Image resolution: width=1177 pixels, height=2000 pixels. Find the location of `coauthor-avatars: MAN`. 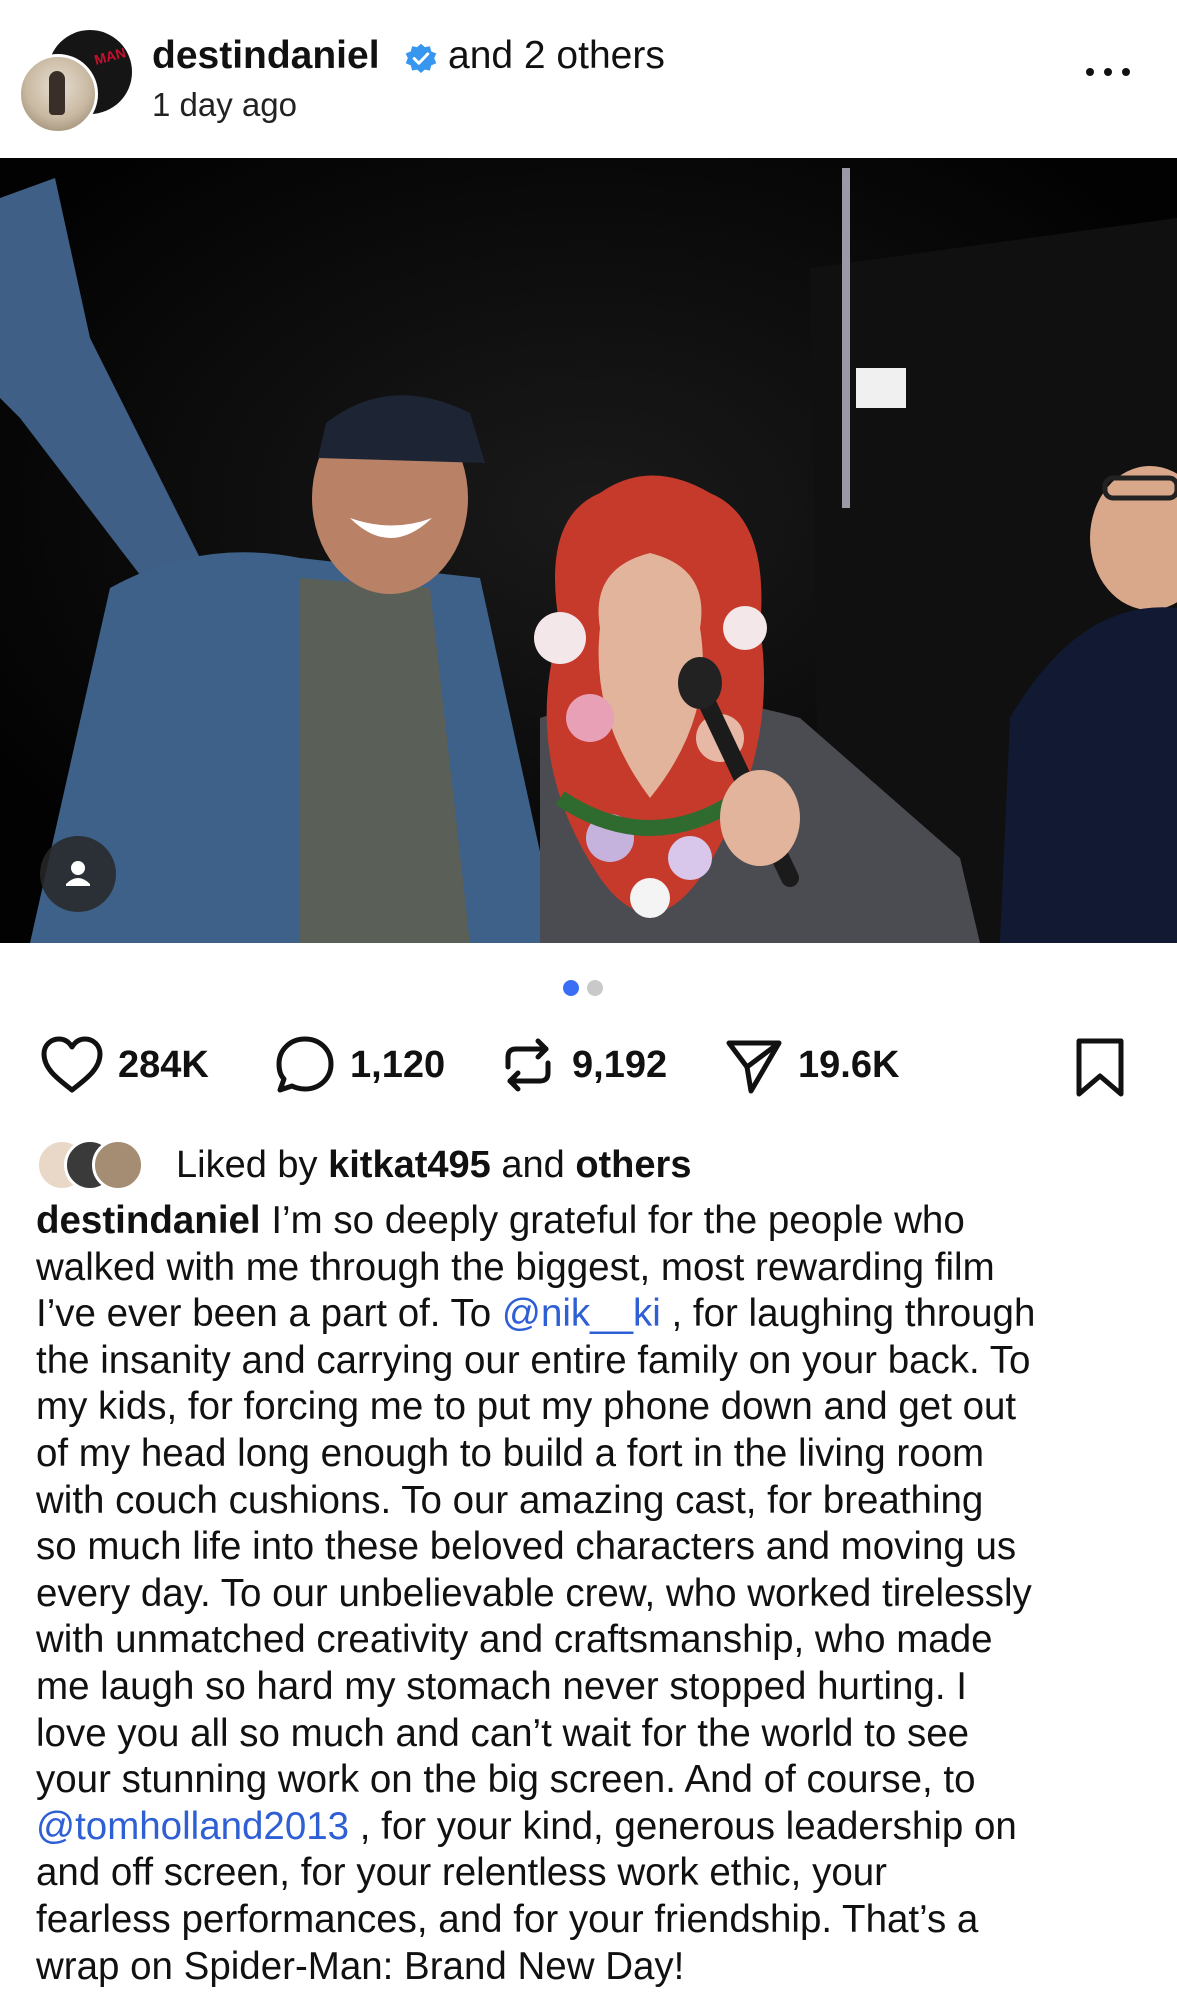

coauthor-avatars: MAN is located at coordinates (75, 82).